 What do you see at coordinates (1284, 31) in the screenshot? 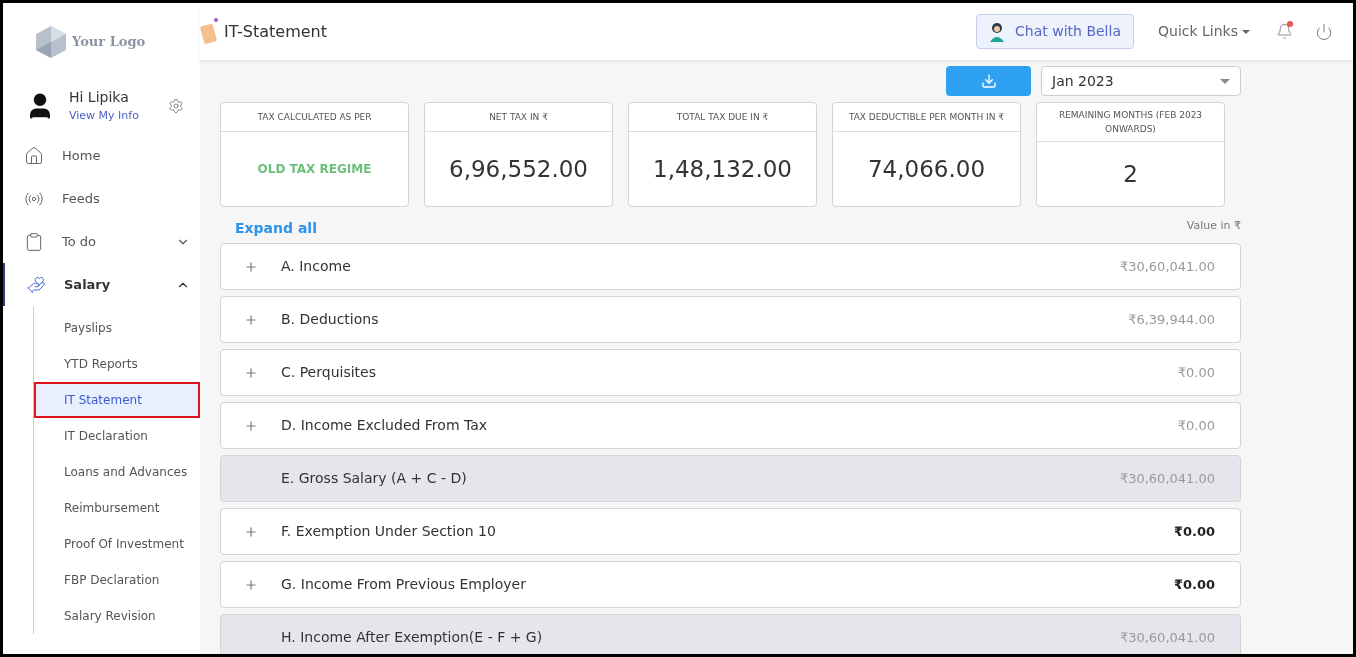
I see `bell-icon` at bounding box center [1284, 31].